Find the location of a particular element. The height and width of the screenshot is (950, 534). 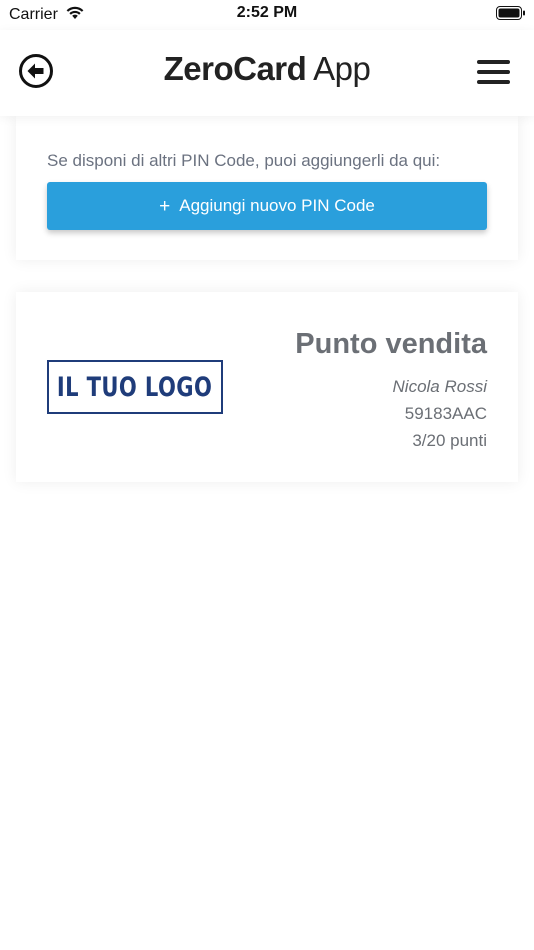

hamburger-menu-icon is located at coordinates (493, 72).